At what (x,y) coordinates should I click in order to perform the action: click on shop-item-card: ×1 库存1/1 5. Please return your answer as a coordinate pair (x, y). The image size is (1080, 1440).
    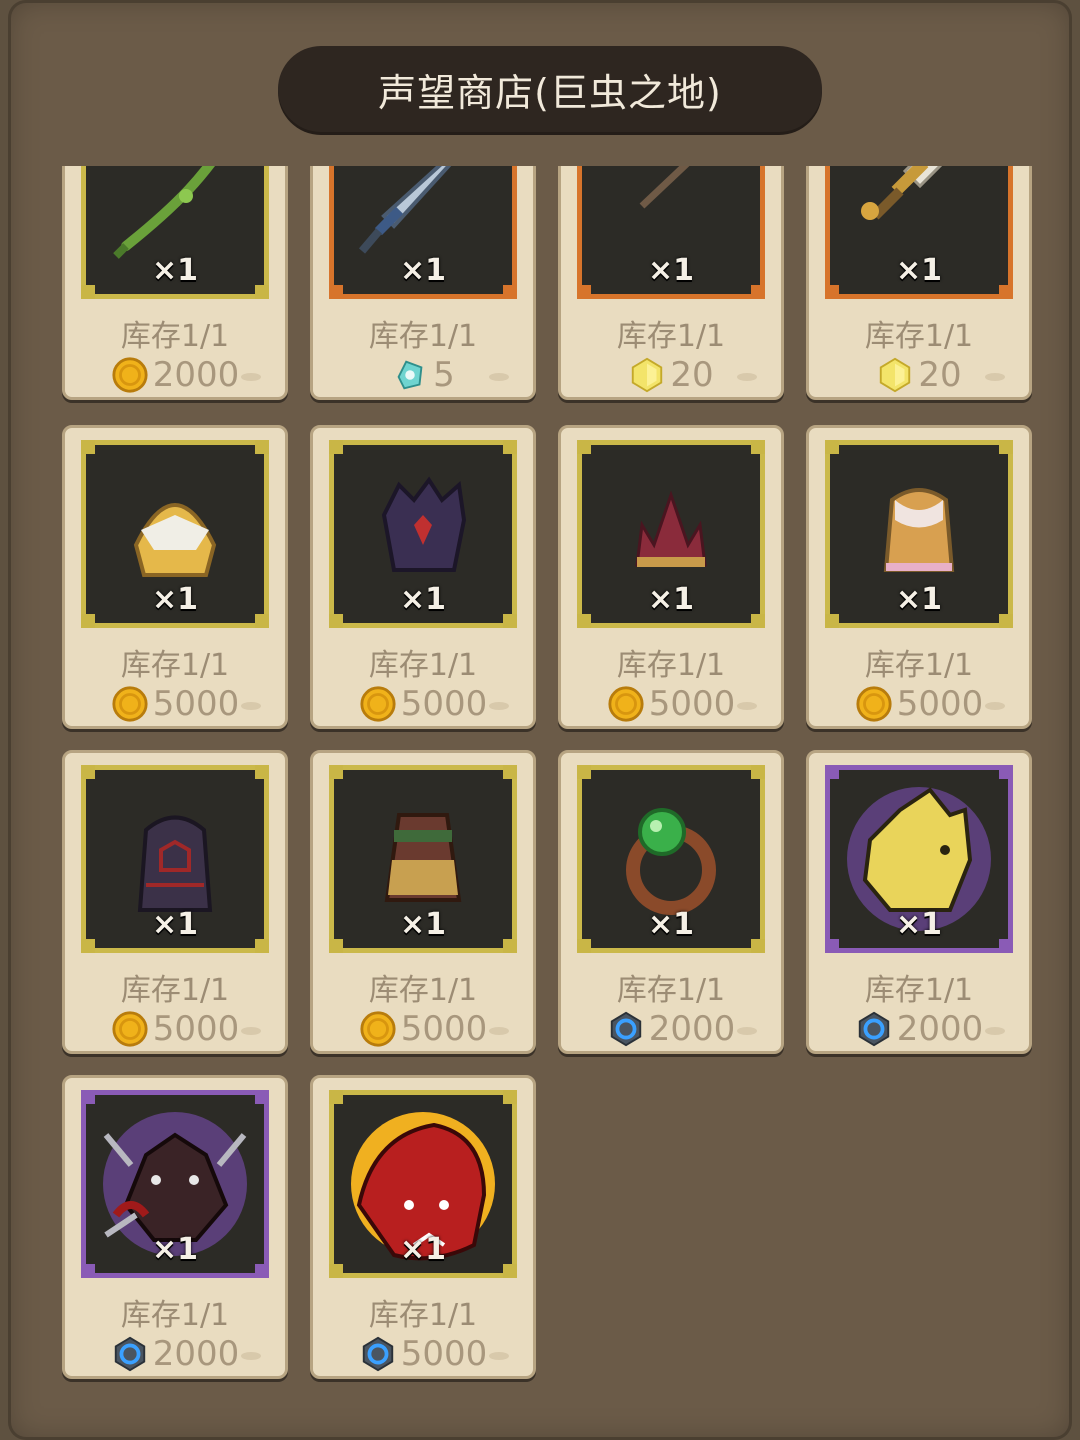
    Looking at the image, I should click on (423, 283).